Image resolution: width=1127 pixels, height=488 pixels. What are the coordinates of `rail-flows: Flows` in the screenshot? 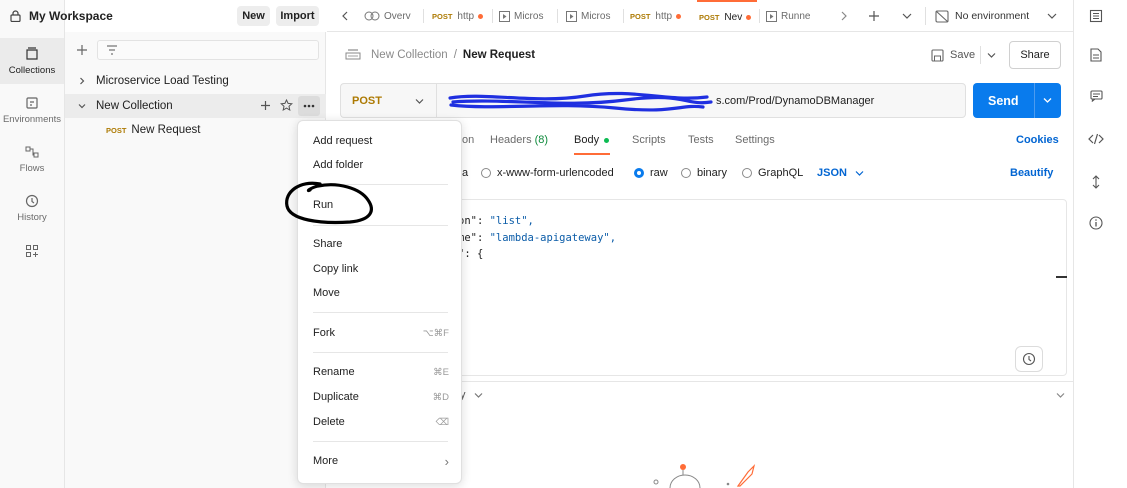 It's located at (32, 159).